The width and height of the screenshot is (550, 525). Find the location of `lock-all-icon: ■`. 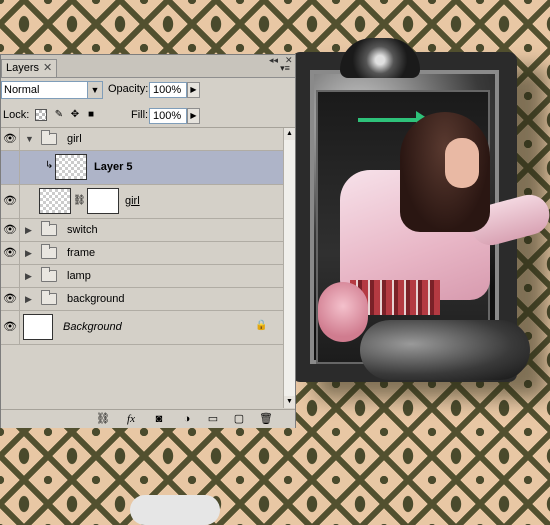

lock-all-icon: ■ is located at coordinates (91, 115).